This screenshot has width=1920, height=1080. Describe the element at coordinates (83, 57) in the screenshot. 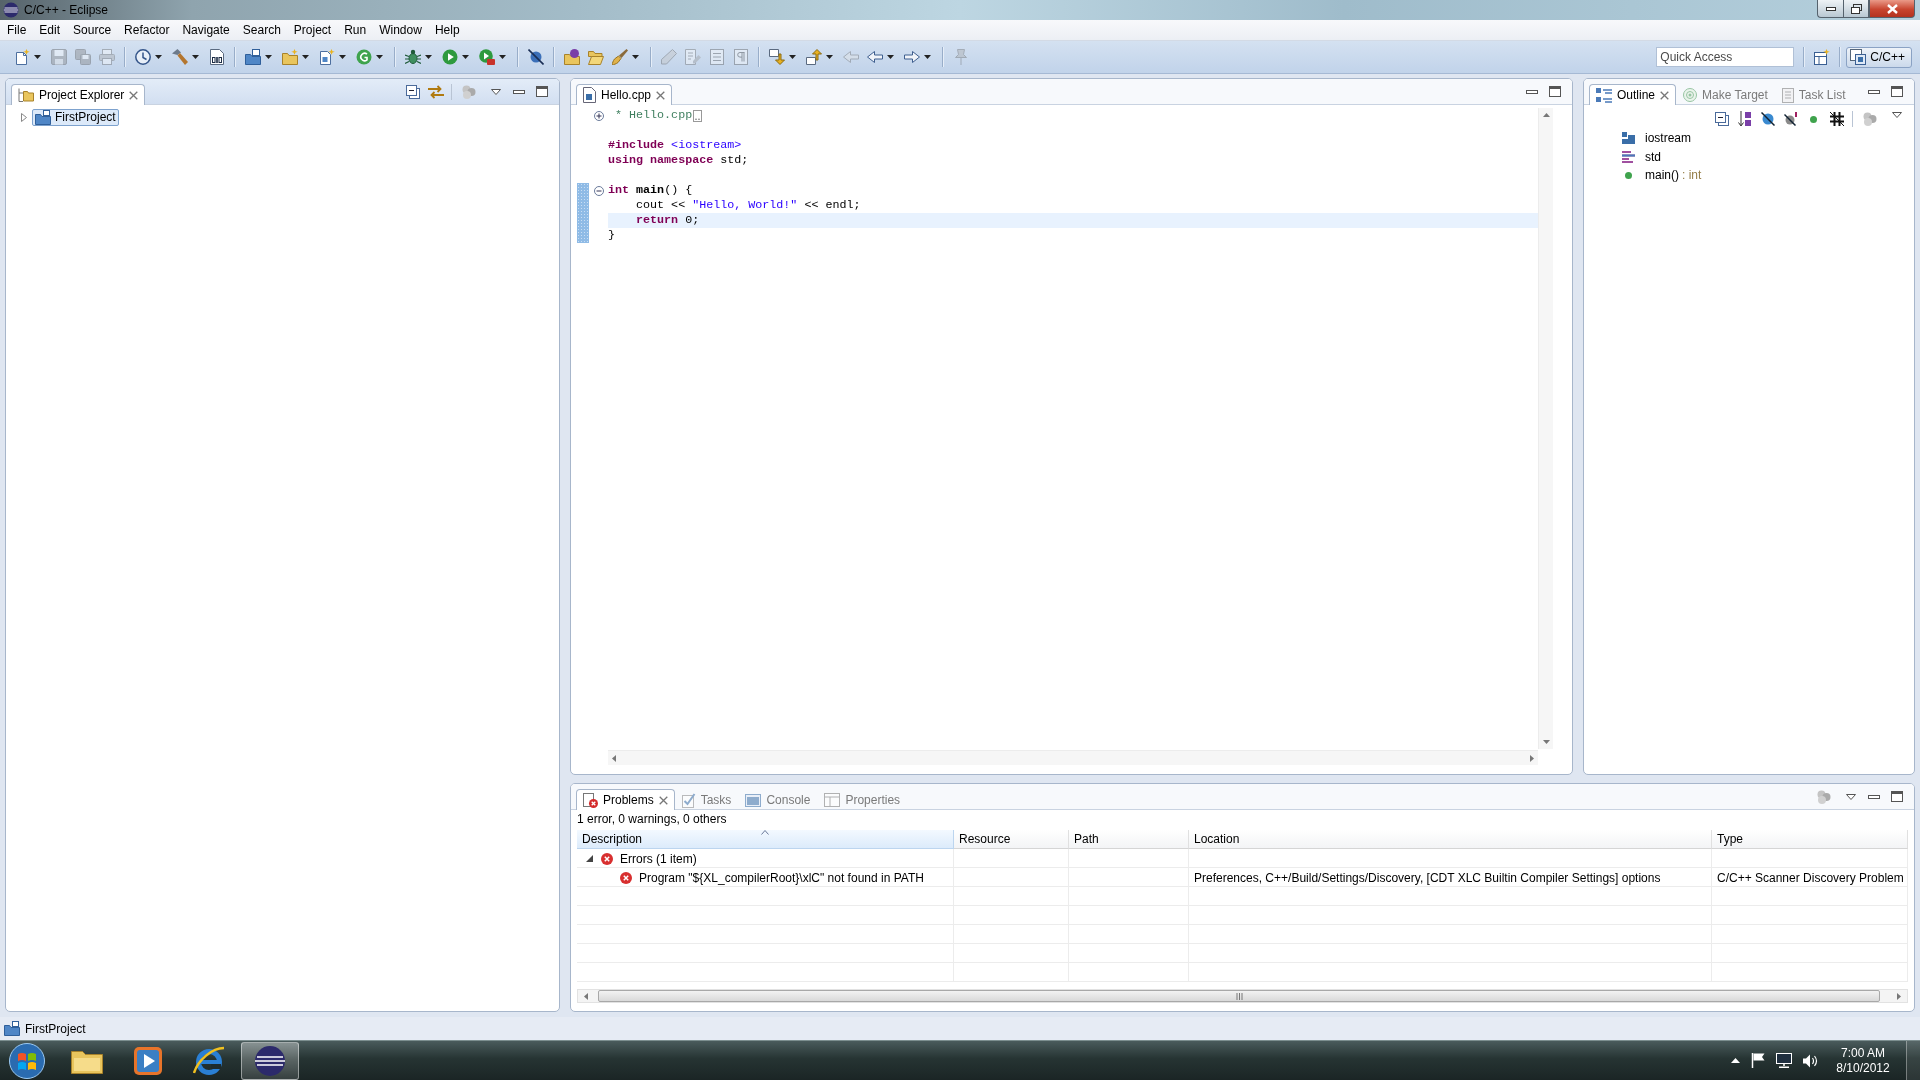

I see `floppy-disks-icon` at that location.